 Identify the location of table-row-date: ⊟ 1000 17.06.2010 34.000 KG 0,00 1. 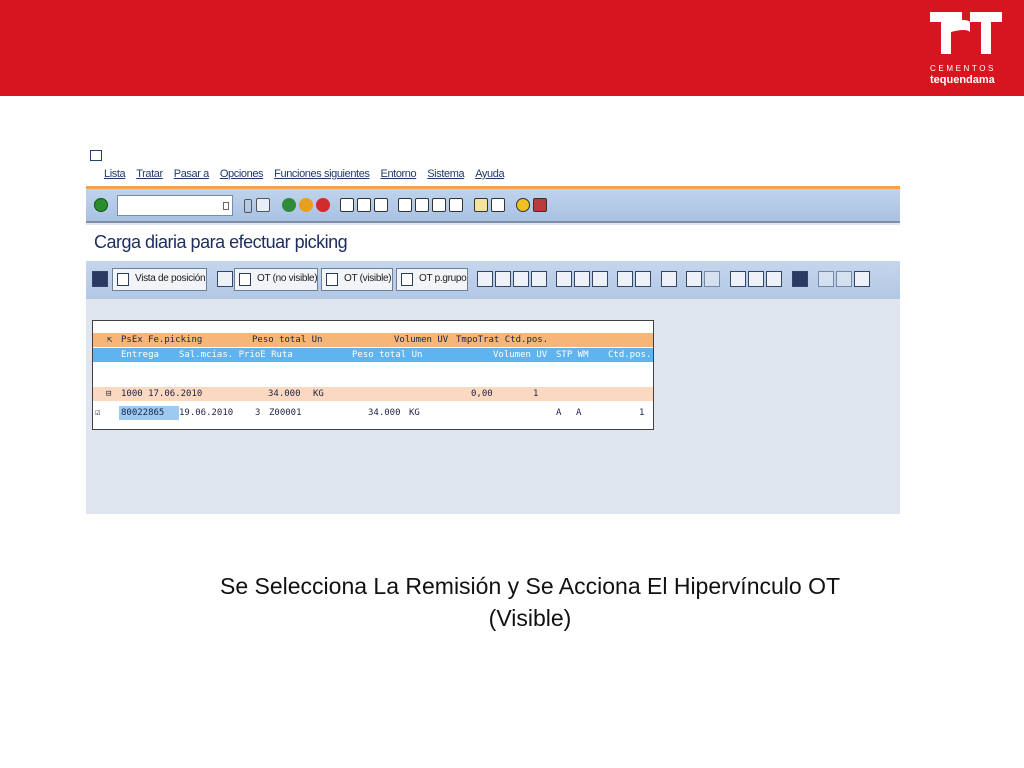
(373, 394).